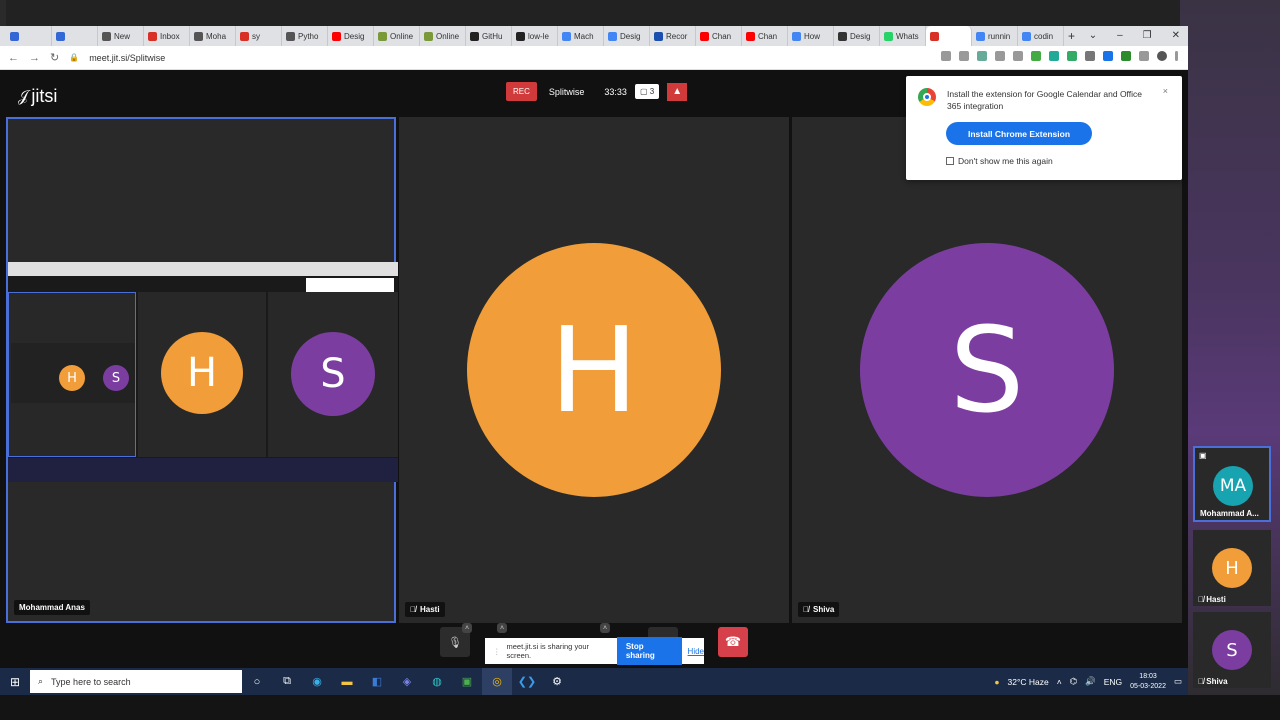  What do you see at coordinates (1059, 682) in the screenshot?
I see `chevron-up-icon: ˄` at bounding box center [1059, 682].